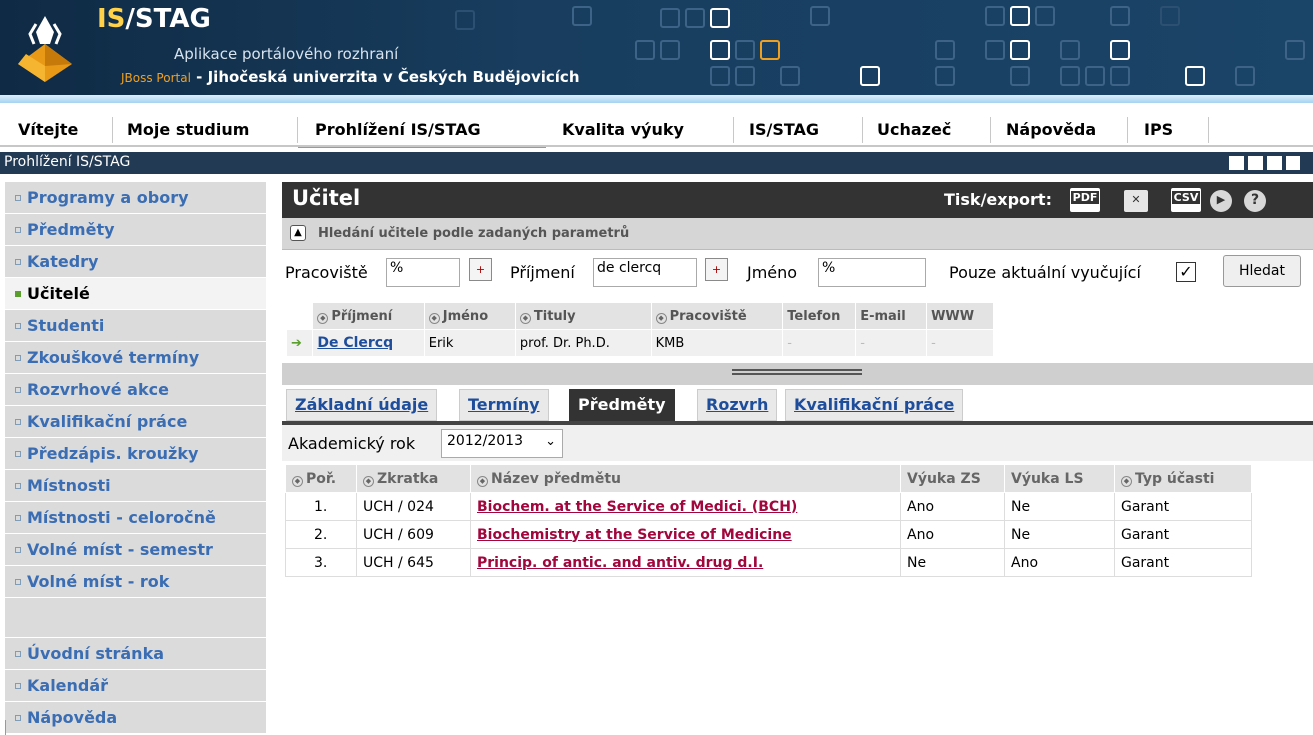 This screenshot has width=1313, height=735. What do you see at coordinates (1158, 133) in the screenshot?
I see `tab-ips: IPS` at bounding box center [1158, 133].